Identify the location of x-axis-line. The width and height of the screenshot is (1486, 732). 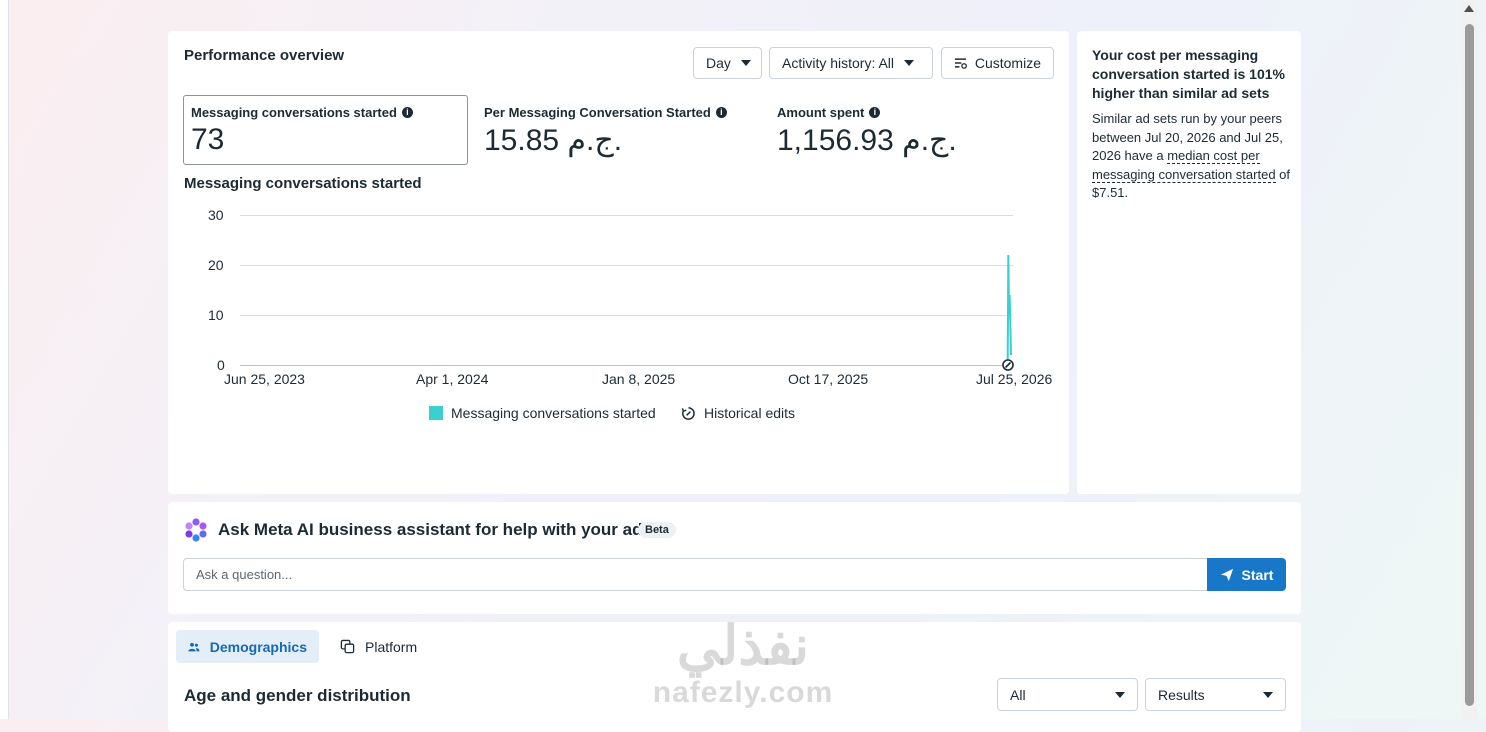
(626, 365).